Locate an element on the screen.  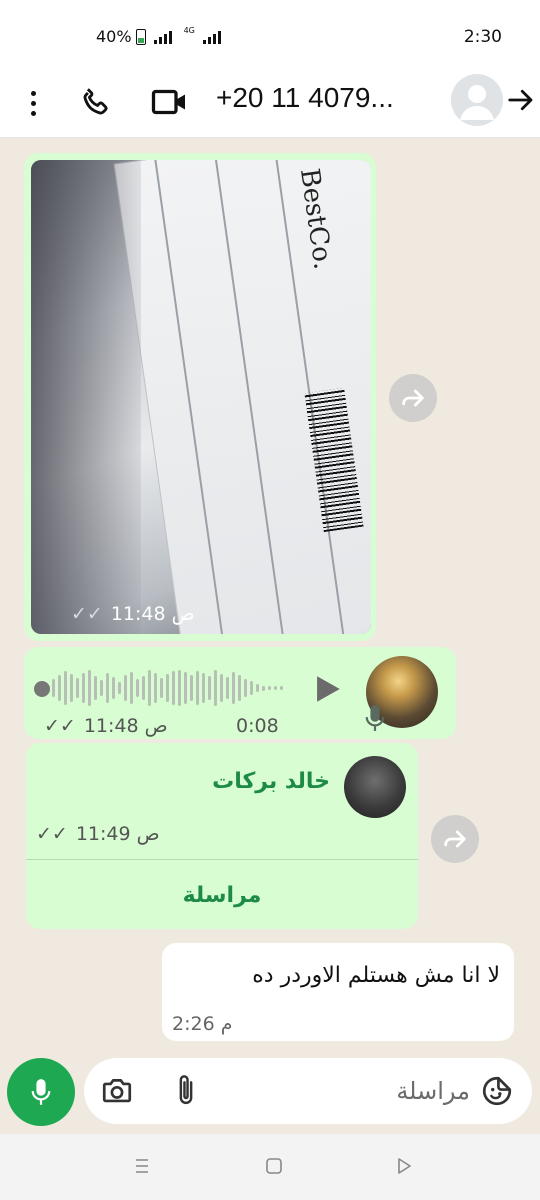
message-contact-button: مراسلة is located at coordinates (222, 896).